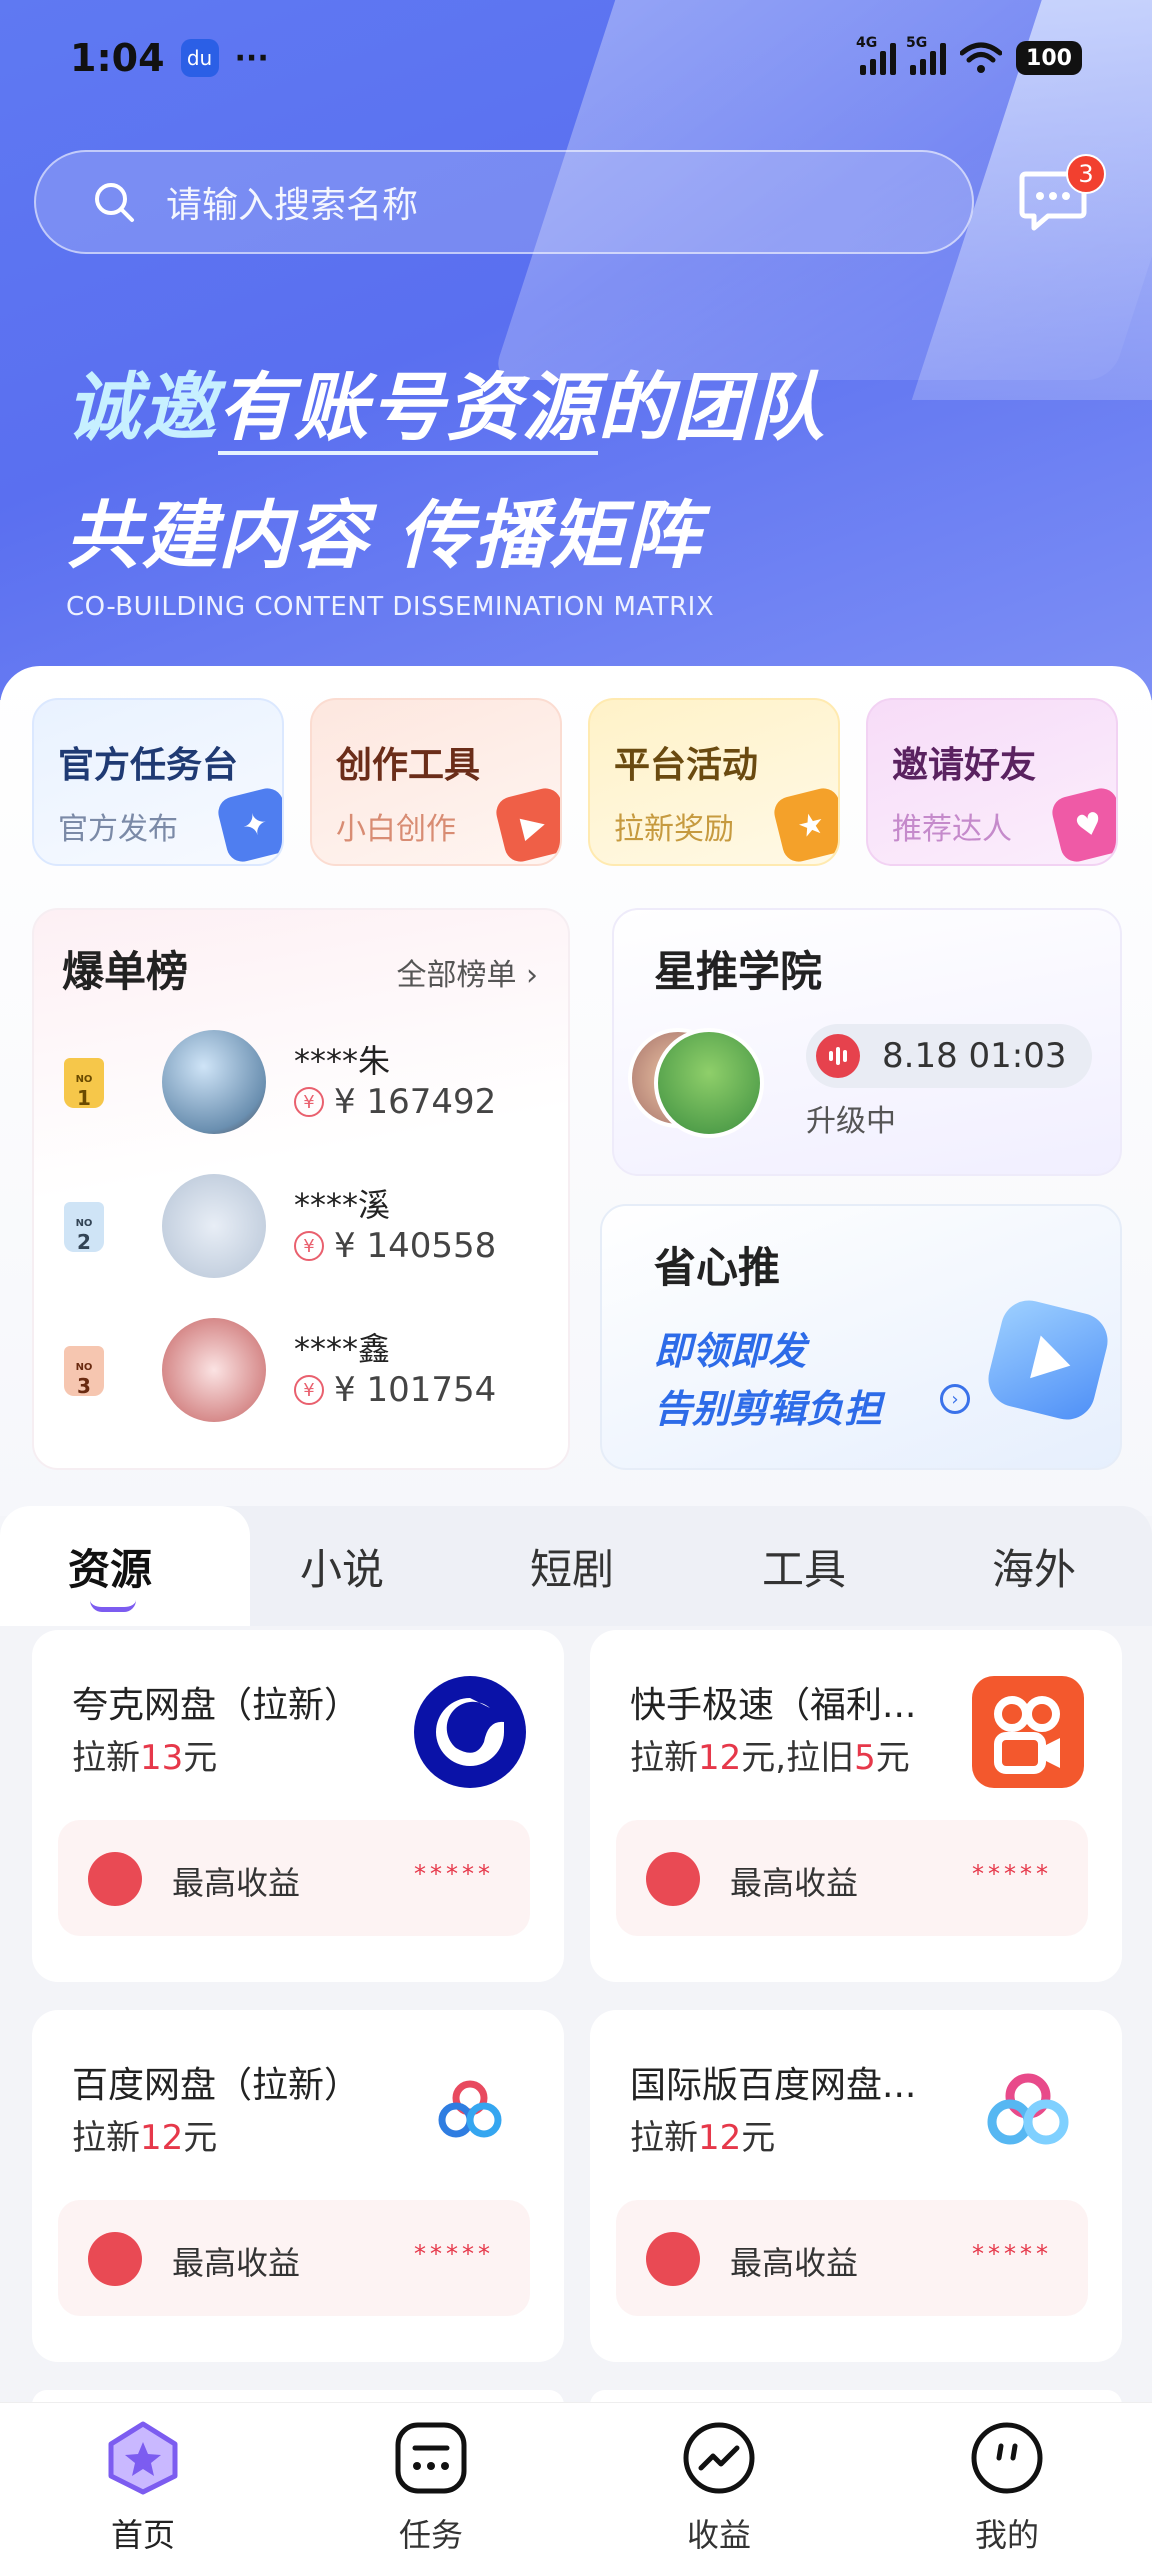 The width and height of the screenshot is (1152, 2560). I want to click on rank-badge-2: NO 2, so click(84, 1227).